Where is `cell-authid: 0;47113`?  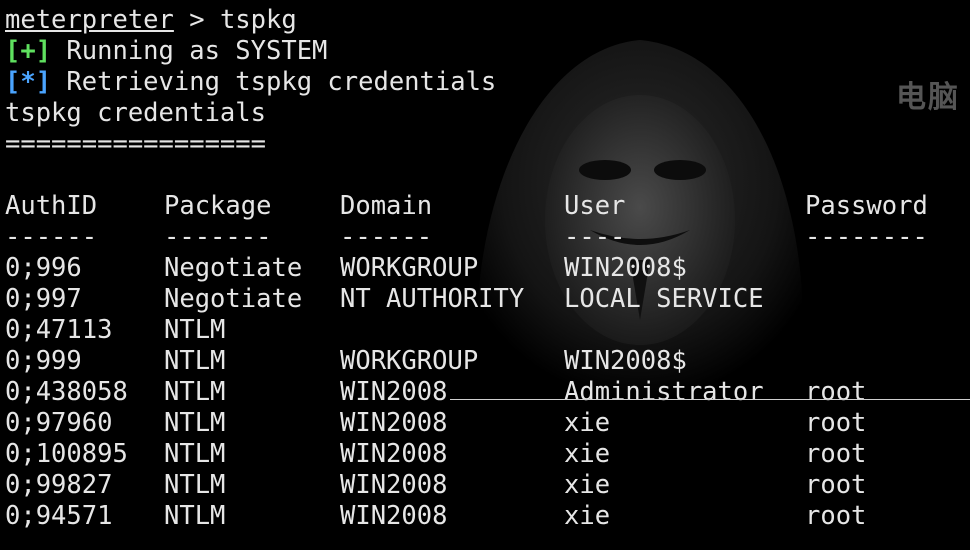
cell-authid: 0;47113 is located at coordinates (59, 330).